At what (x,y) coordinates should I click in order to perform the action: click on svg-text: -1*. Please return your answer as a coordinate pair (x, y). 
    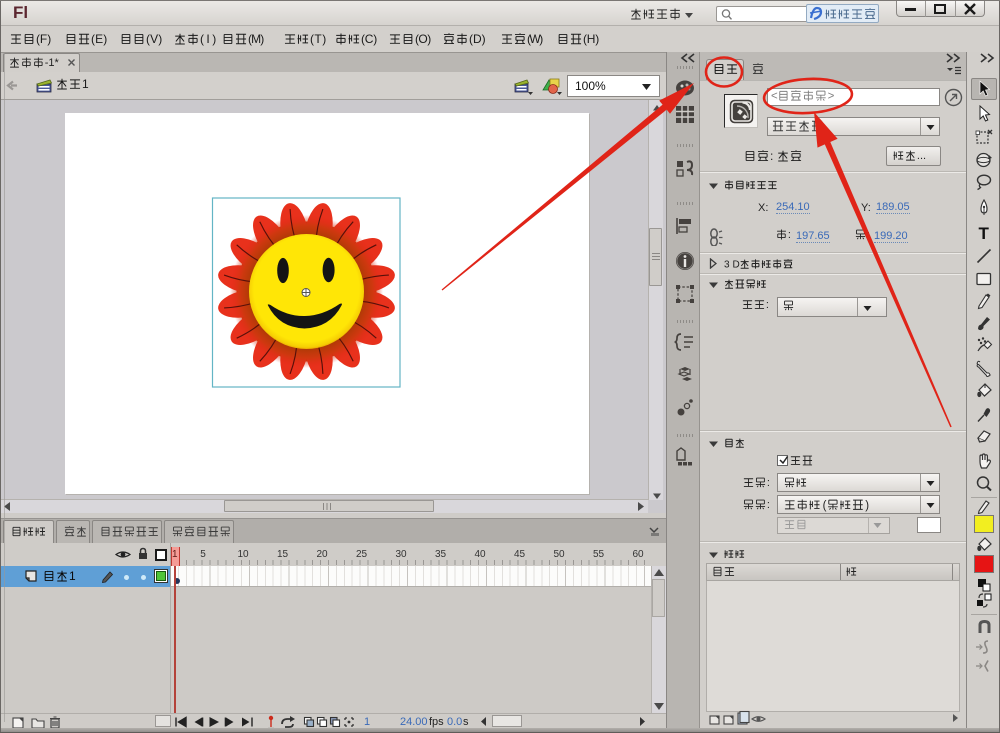
    Looking at the image, I should click on (52, 63).